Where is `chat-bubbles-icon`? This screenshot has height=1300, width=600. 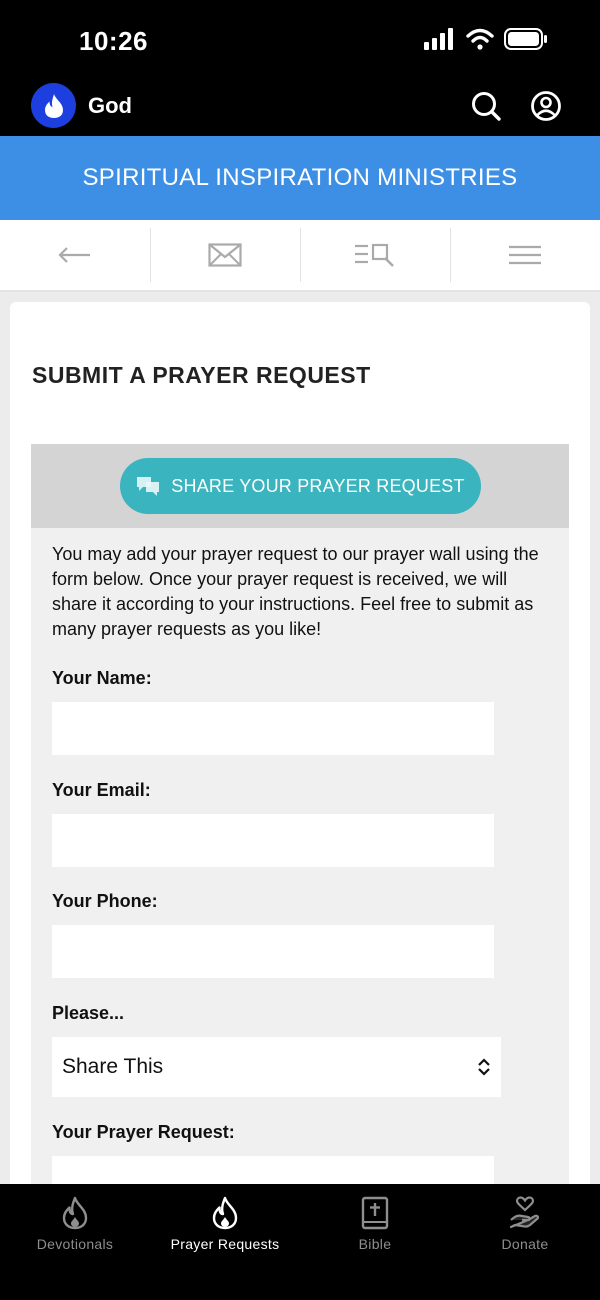 chat-bubbles-icon is located at coordinates (148, 486).